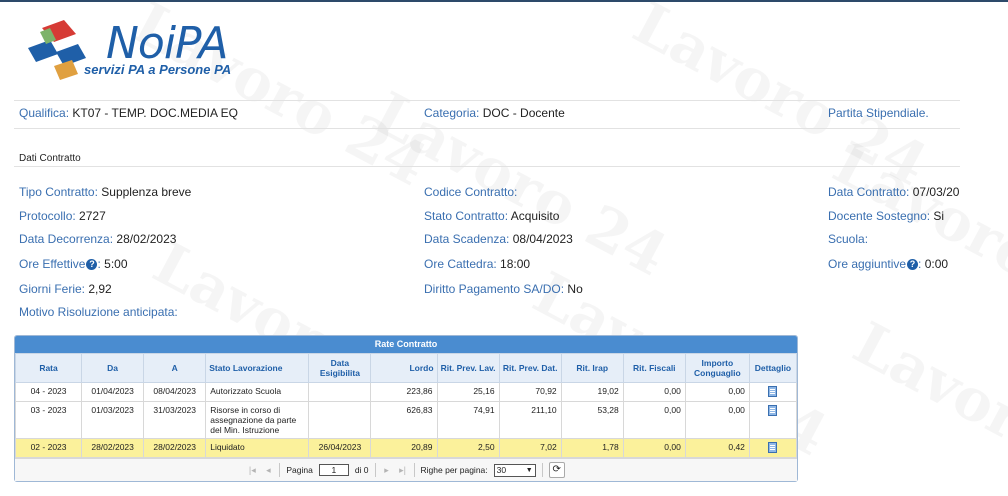  Describe the element at coordinates (73, 264) in the screenshot. I see `ore-effettive-field: Ore Effettive?: 5:00` at that location.